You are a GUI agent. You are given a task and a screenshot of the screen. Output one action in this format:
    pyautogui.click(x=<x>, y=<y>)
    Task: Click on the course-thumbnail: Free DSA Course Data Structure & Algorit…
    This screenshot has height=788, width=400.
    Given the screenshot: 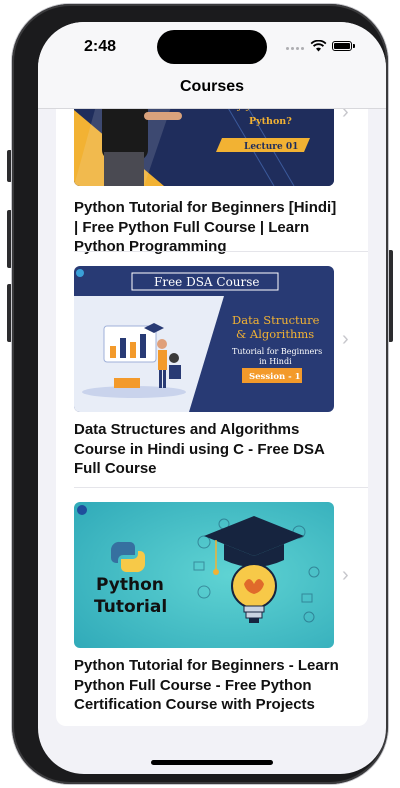 What is the action you would take?
    pyautogui.click(x=204, y=339)
    